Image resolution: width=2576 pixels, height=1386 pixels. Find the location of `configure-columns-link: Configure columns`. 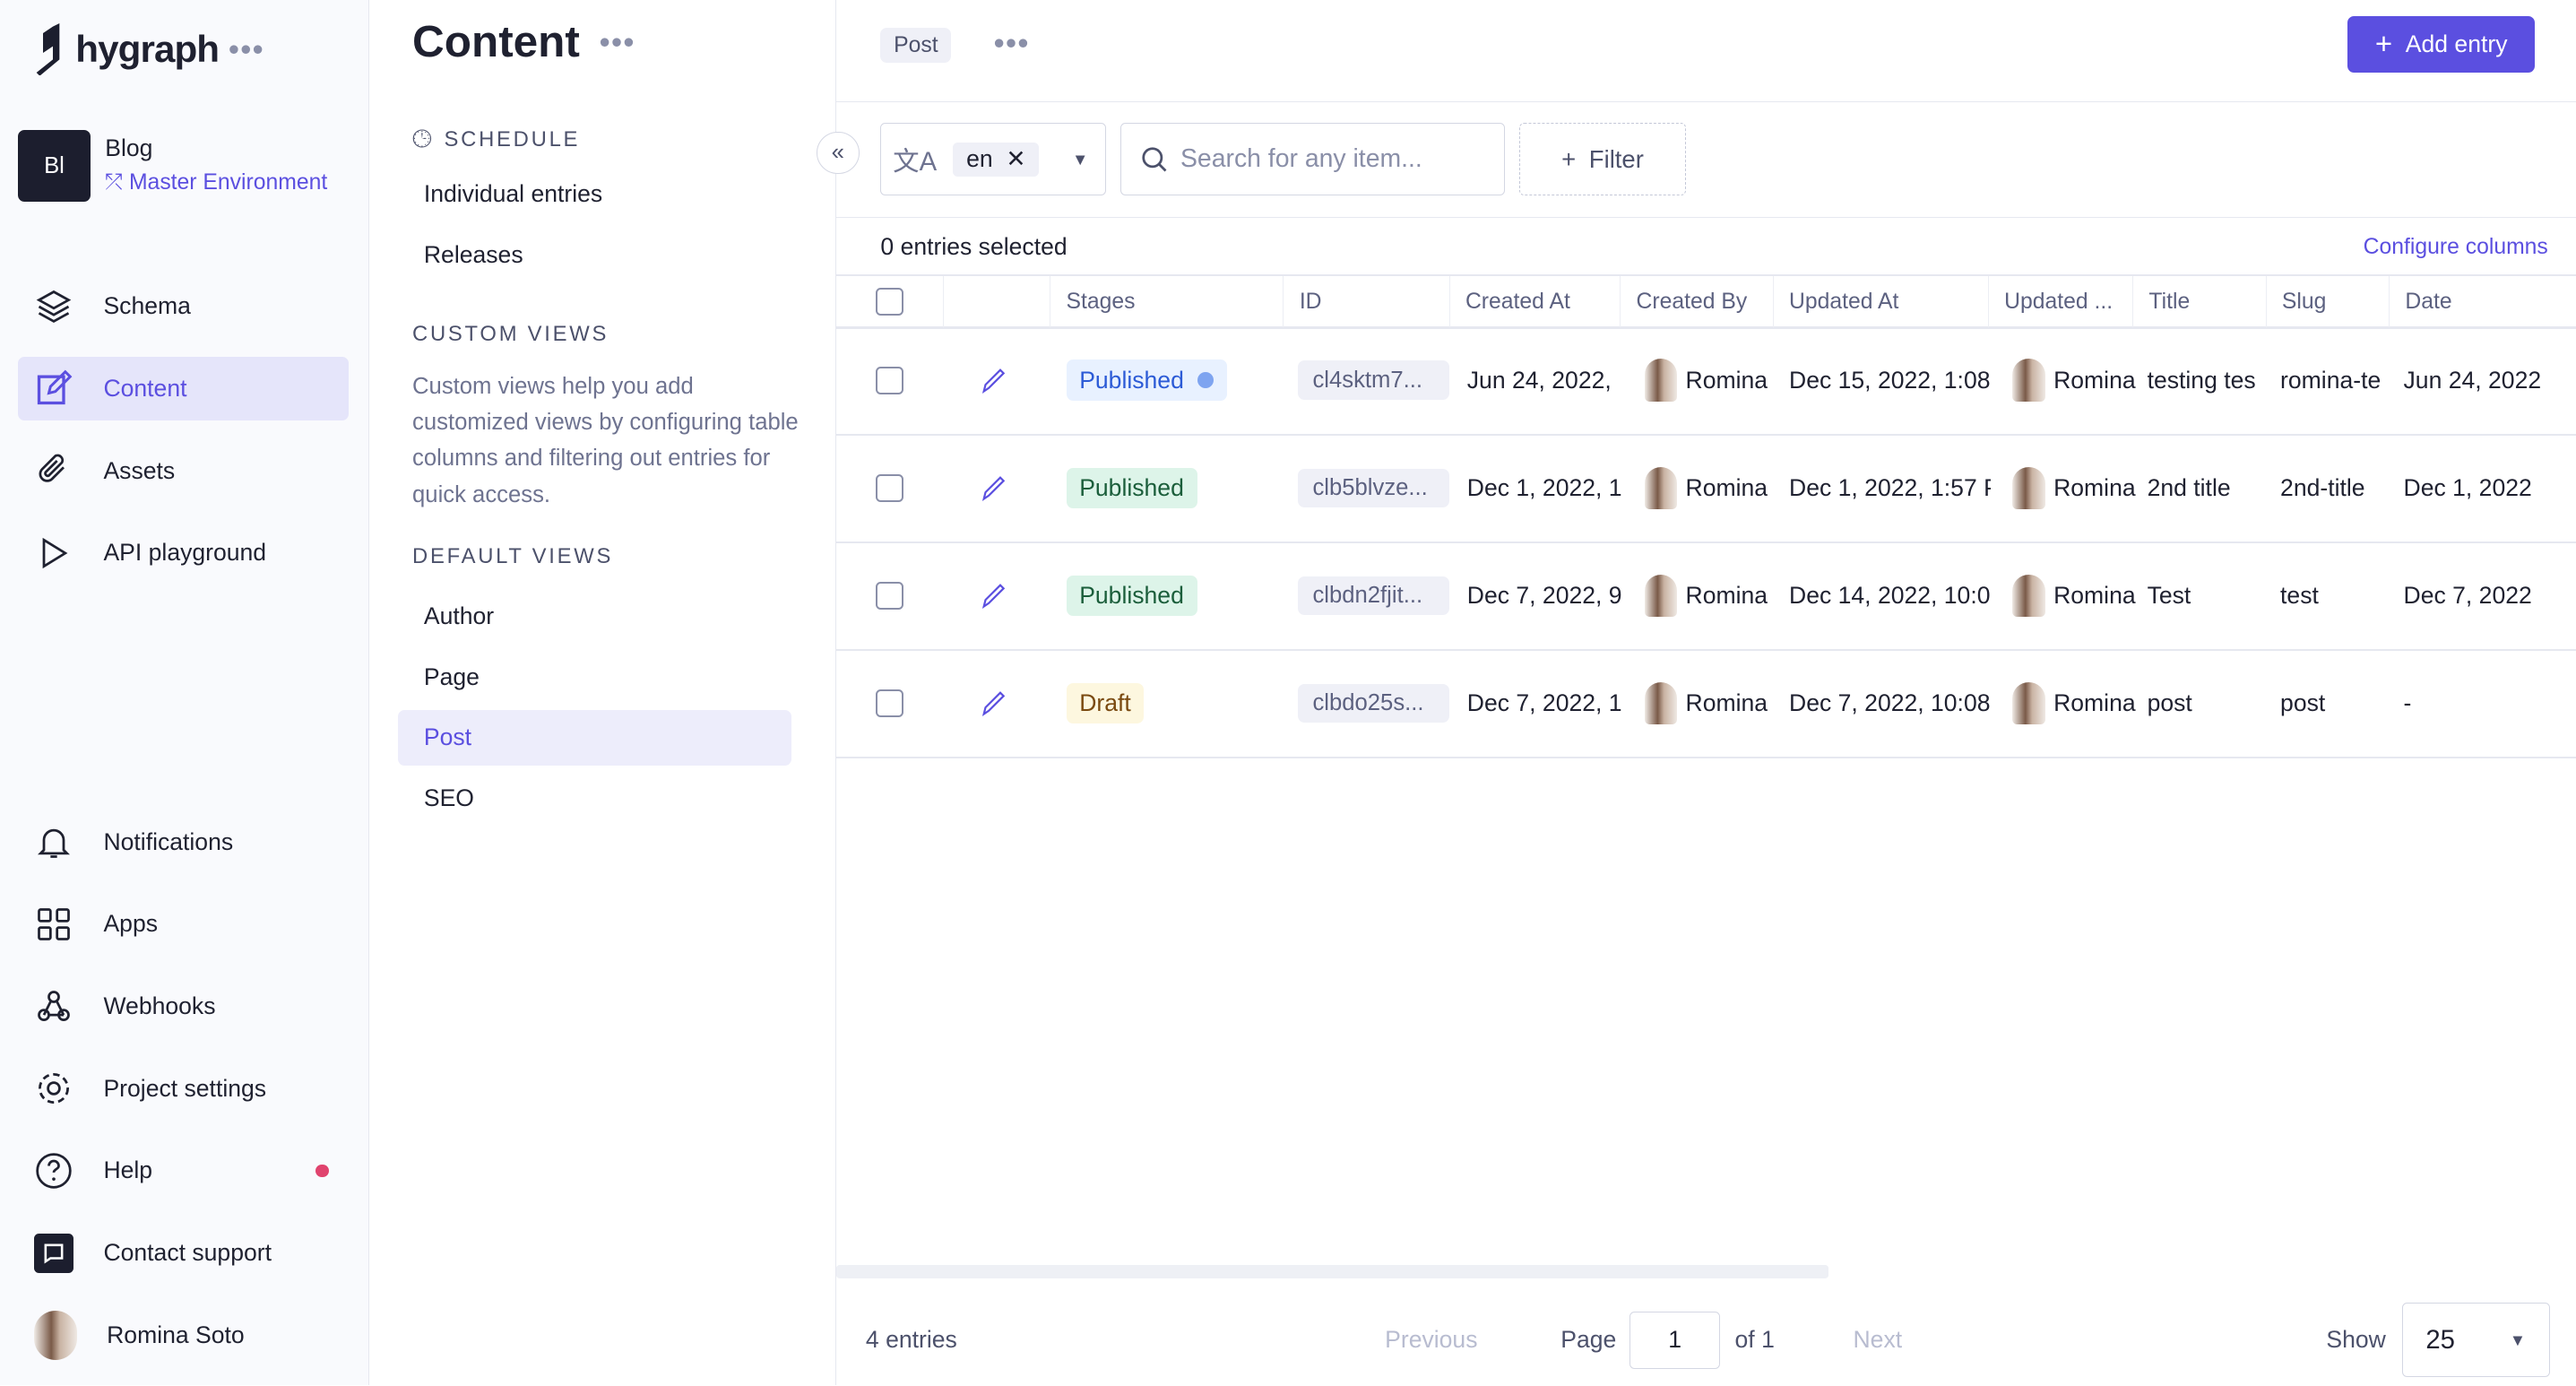

configure-columns-link: Configure columns is located at coordinates (2456, 247).